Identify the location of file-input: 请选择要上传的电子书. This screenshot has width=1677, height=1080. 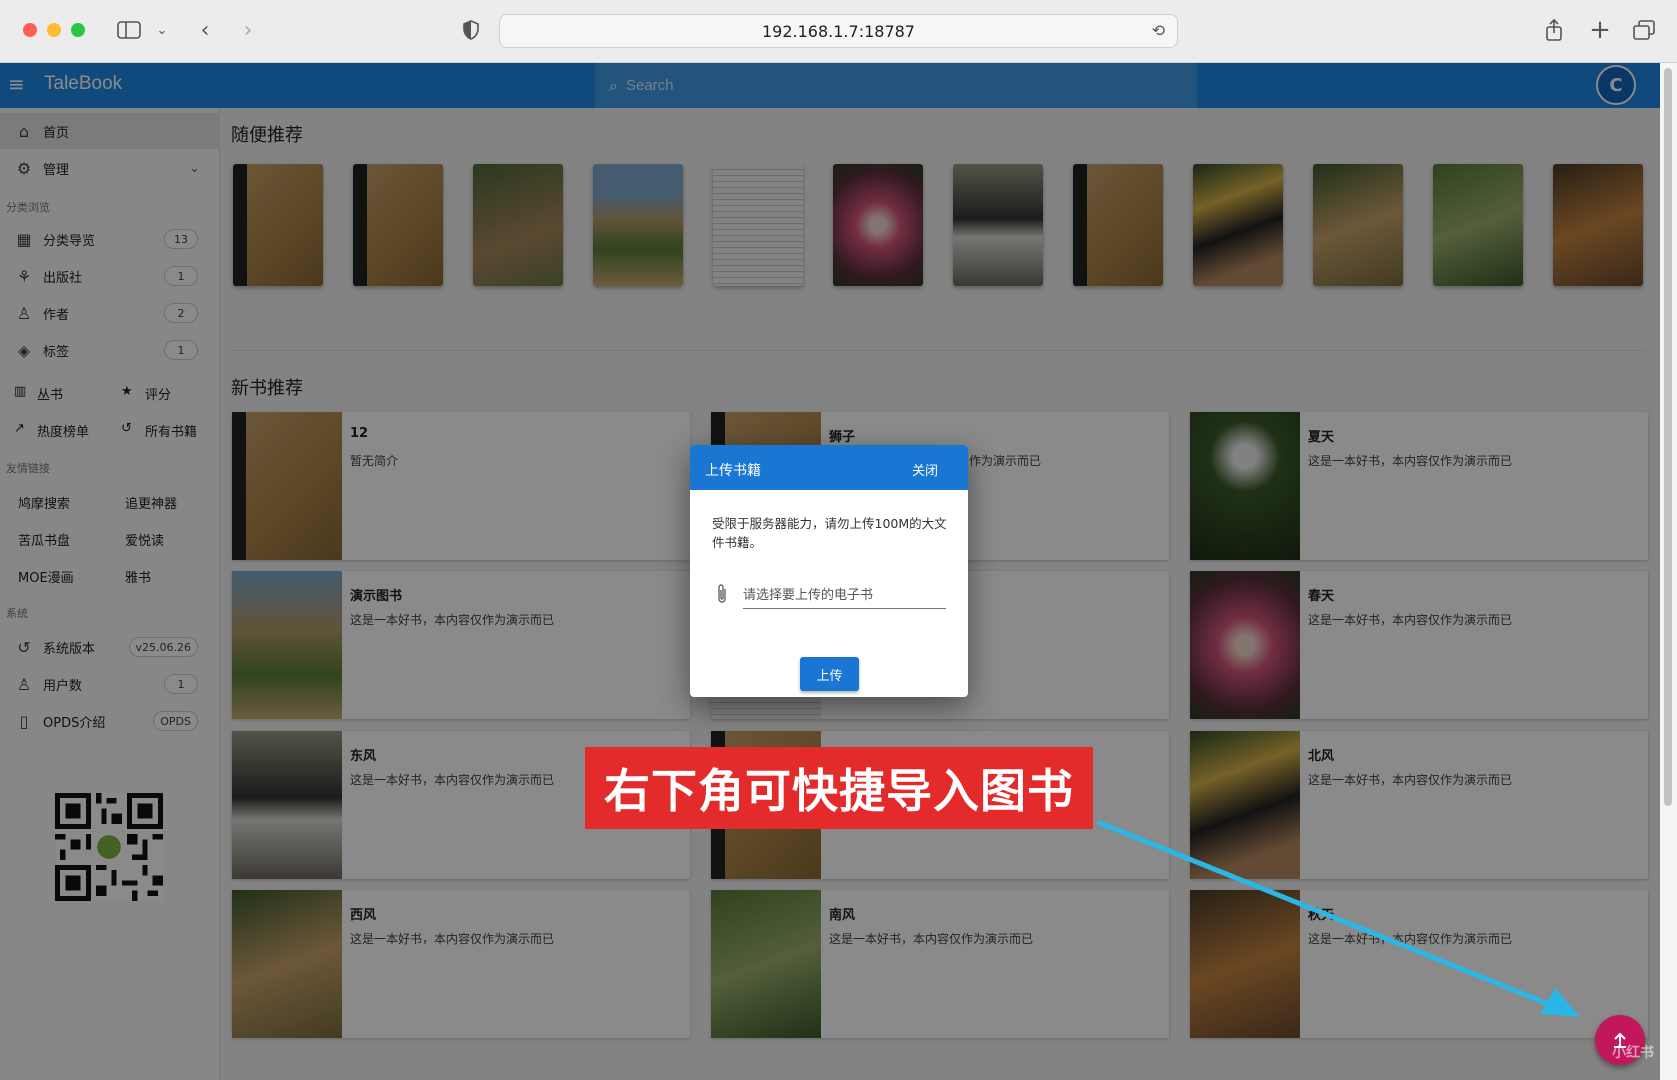
(844, 595).